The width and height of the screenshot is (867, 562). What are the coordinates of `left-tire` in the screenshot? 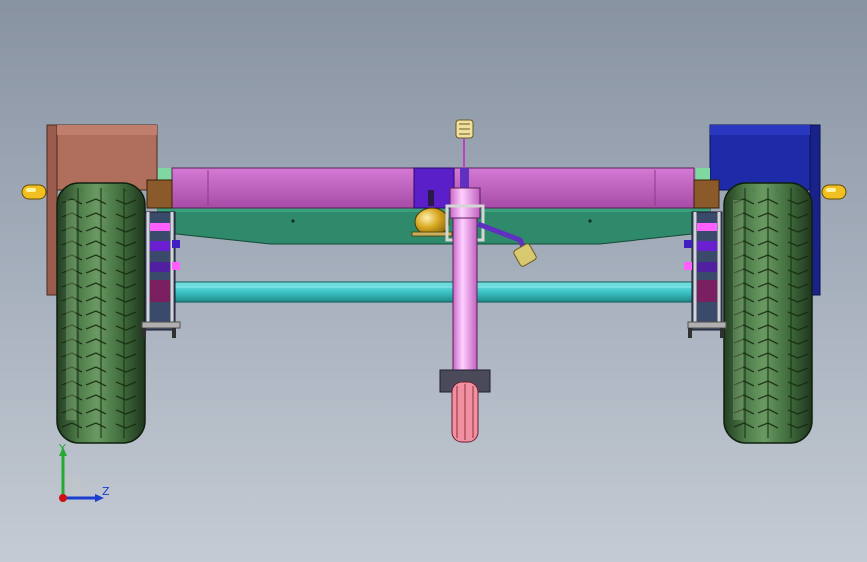 It's located at (101, 313).